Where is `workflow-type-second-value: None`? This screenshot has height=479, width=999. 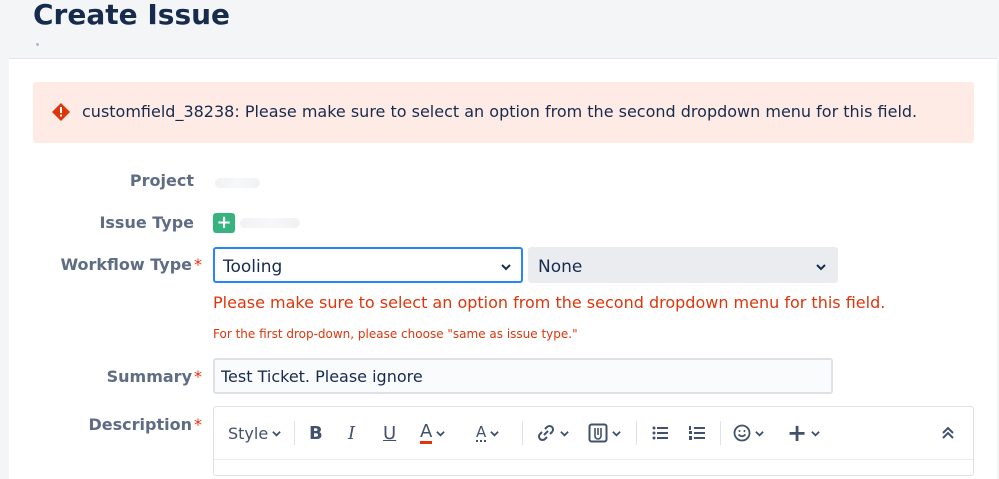 workflow-type-second-value: None is located at coordinates (560, 267).